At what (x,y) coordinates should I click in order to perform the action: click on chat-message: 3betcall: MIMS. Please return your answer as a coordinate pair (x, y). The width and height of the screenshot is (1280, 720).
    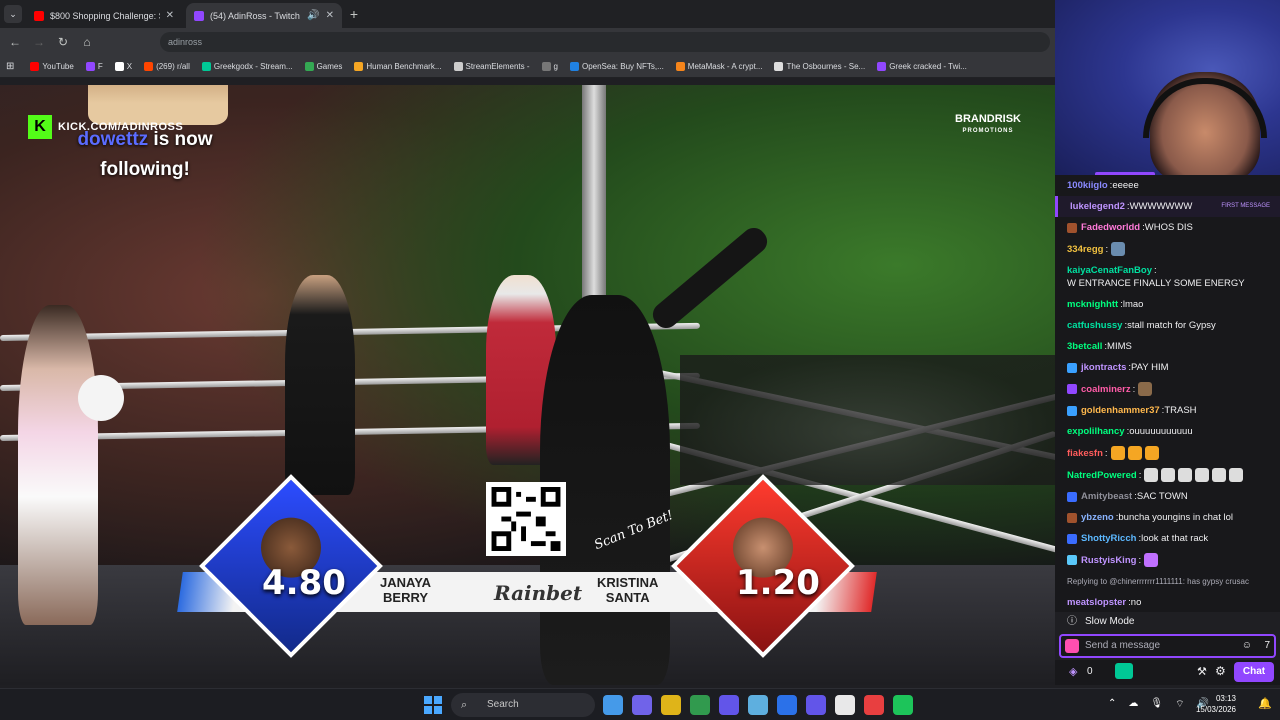
    Looking at the image, I should click on (1167, 346).